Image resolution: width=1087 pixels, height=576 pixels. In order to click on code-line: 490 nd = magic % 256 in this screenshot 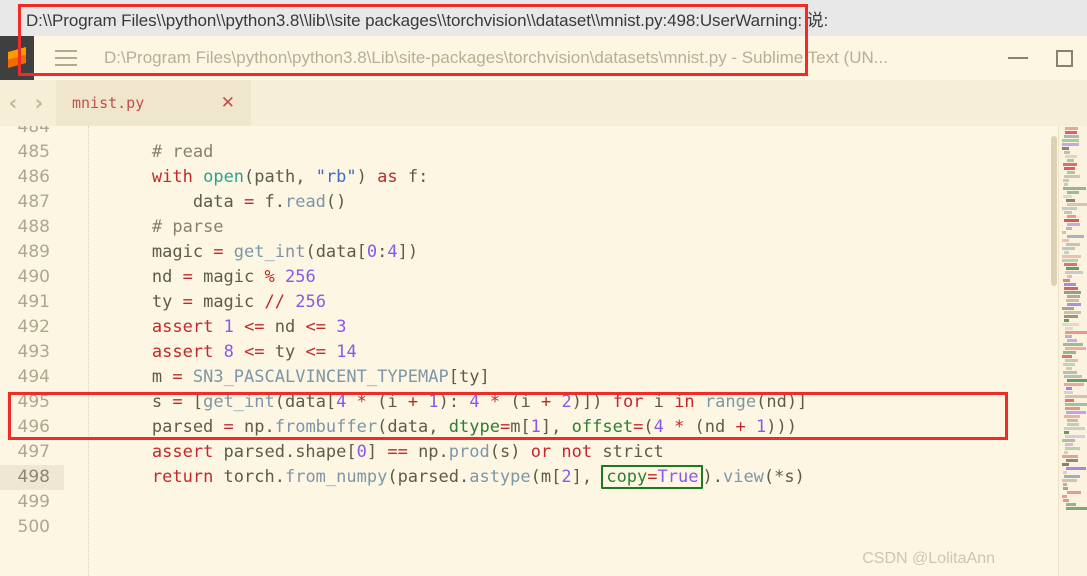, I will do `click(543, 277)`.